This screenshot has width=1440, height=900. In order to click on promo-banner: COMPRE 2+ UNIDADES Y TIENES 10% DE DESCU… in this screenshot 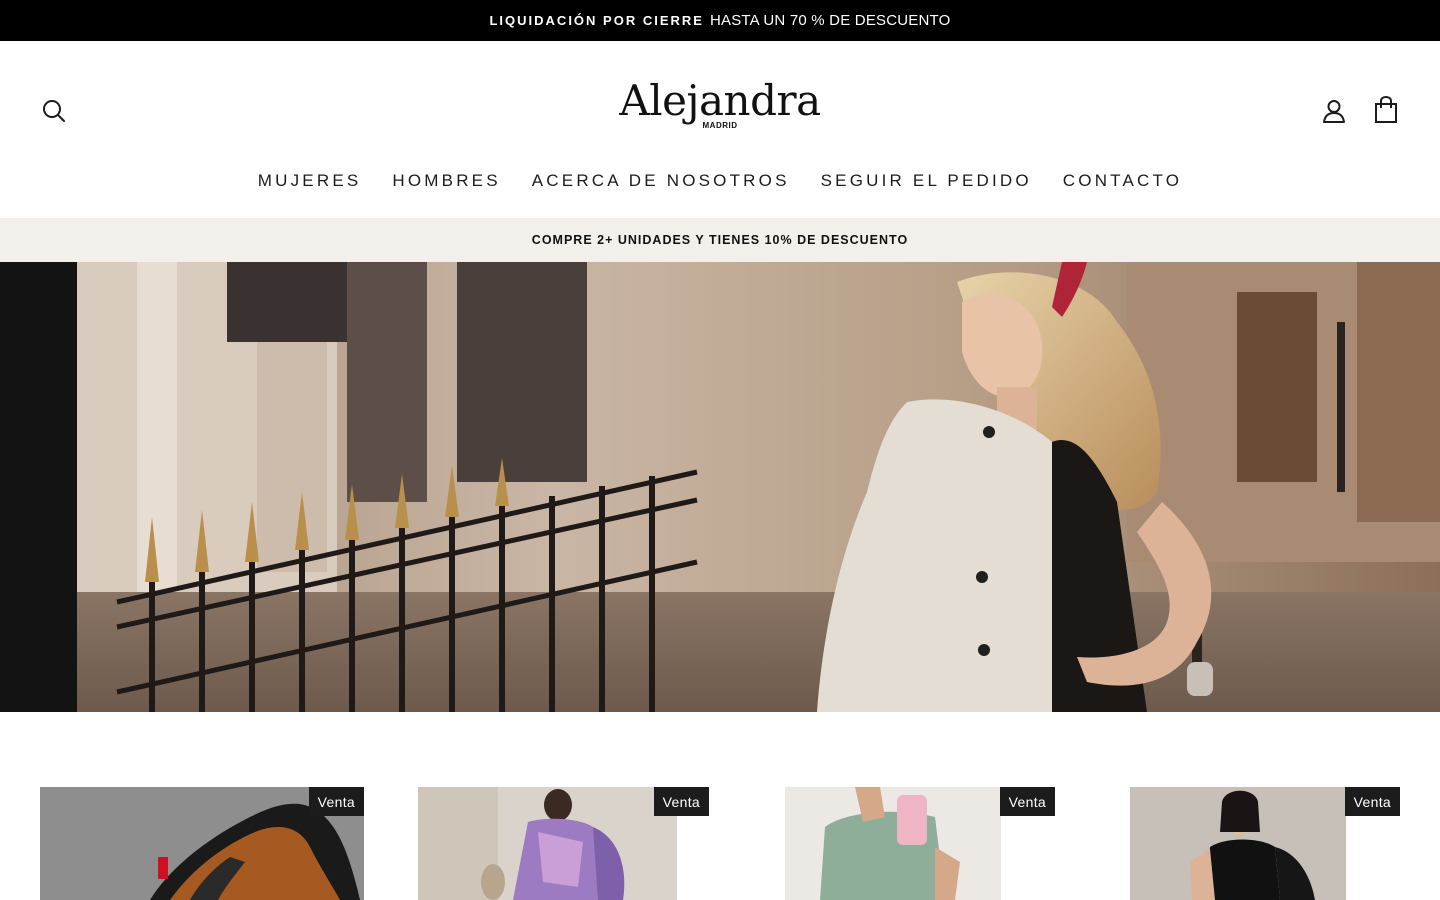, I will do `click(720, 240)`.